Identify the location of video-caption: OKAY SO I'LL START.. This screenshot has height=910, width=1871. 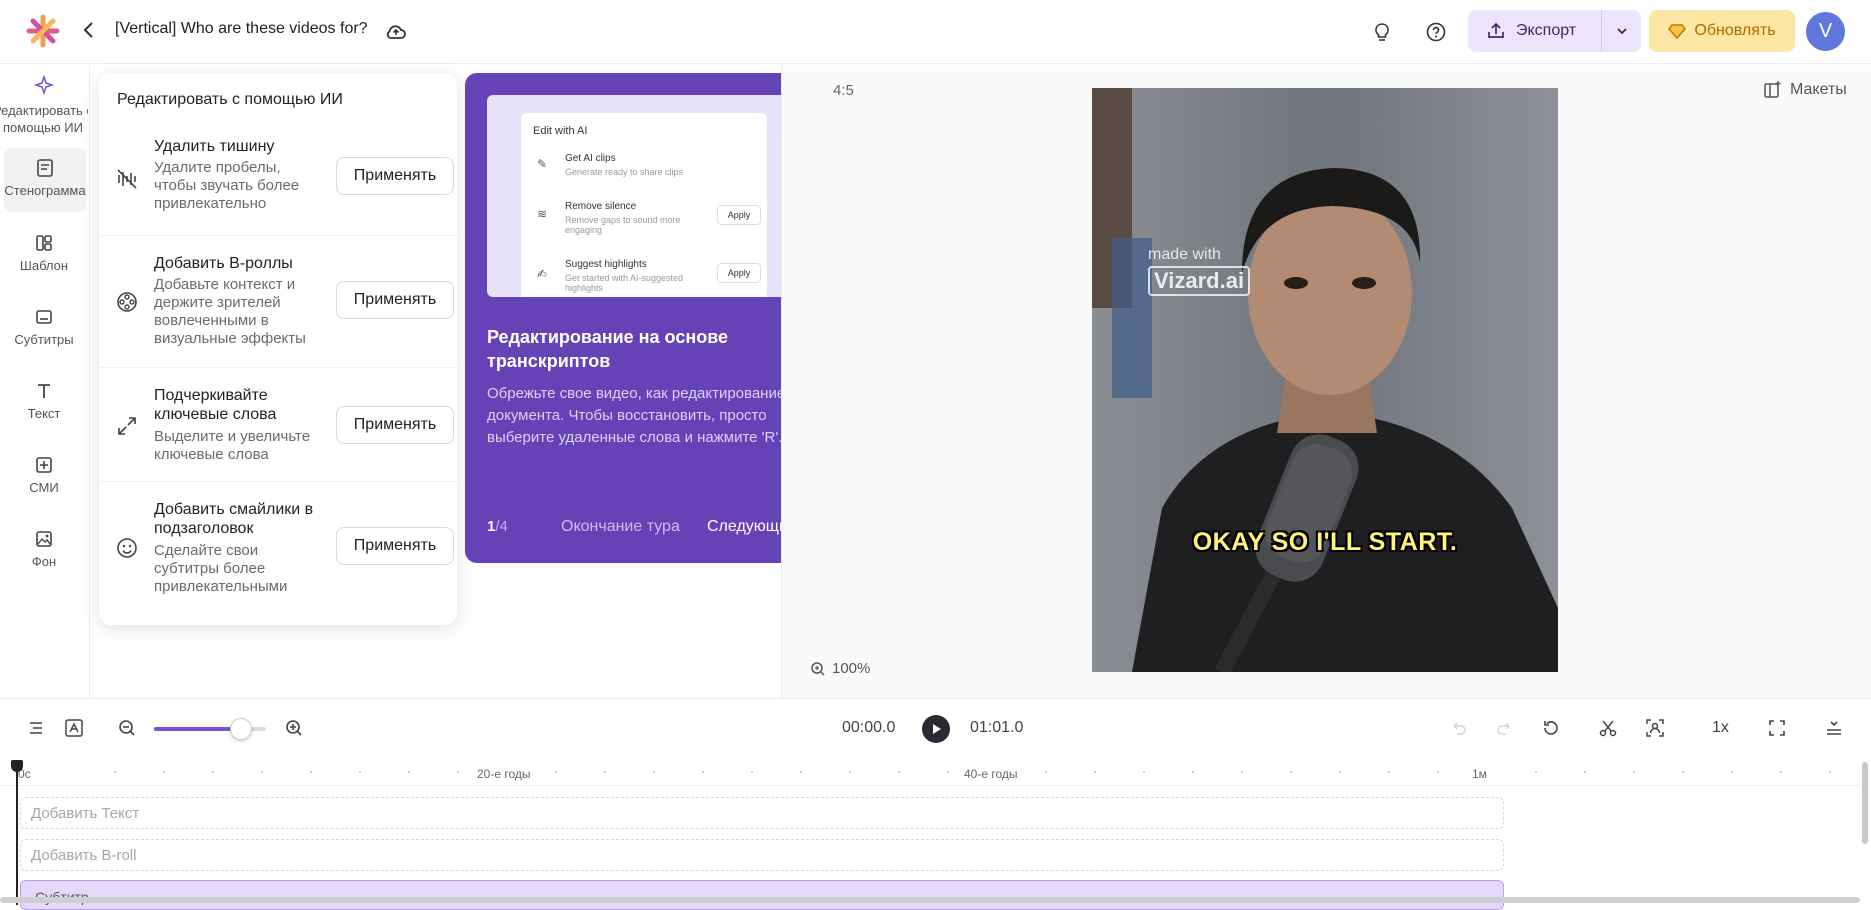
(1325, 542).